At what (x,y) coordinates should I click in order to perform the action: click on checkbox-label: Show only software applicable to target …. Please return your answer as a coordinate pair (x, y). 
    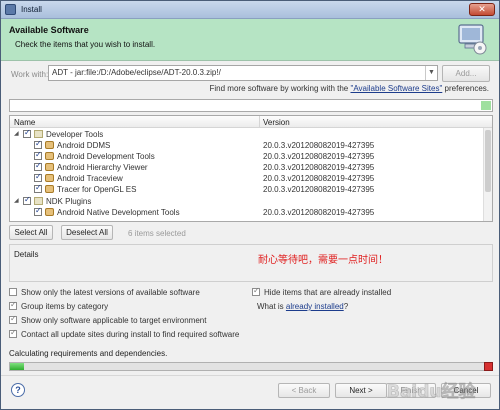
    Looking at the image, I should click on (114, 320).